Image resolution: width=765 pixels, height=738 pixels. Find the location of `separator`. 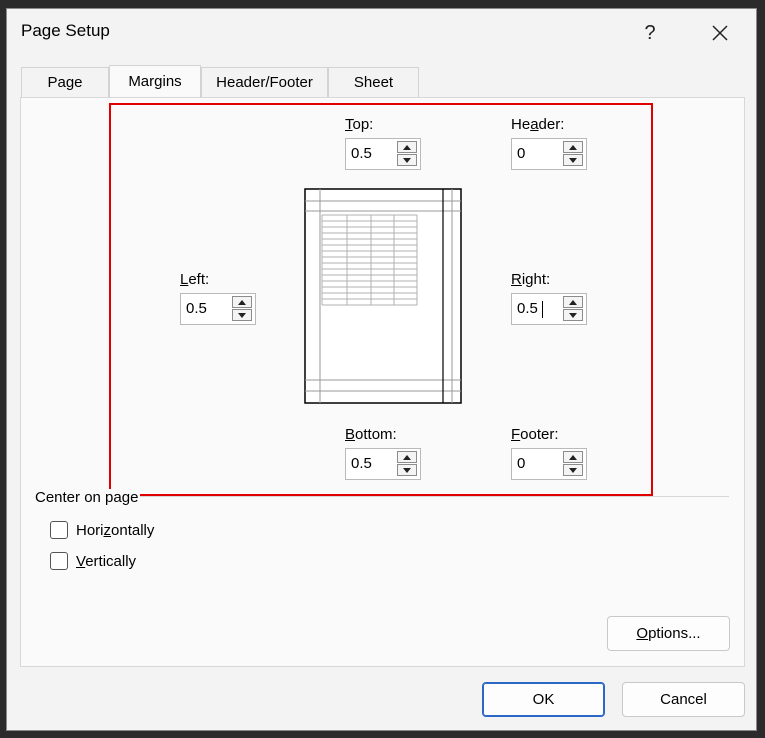

separator is located at coordinates (420, 496).